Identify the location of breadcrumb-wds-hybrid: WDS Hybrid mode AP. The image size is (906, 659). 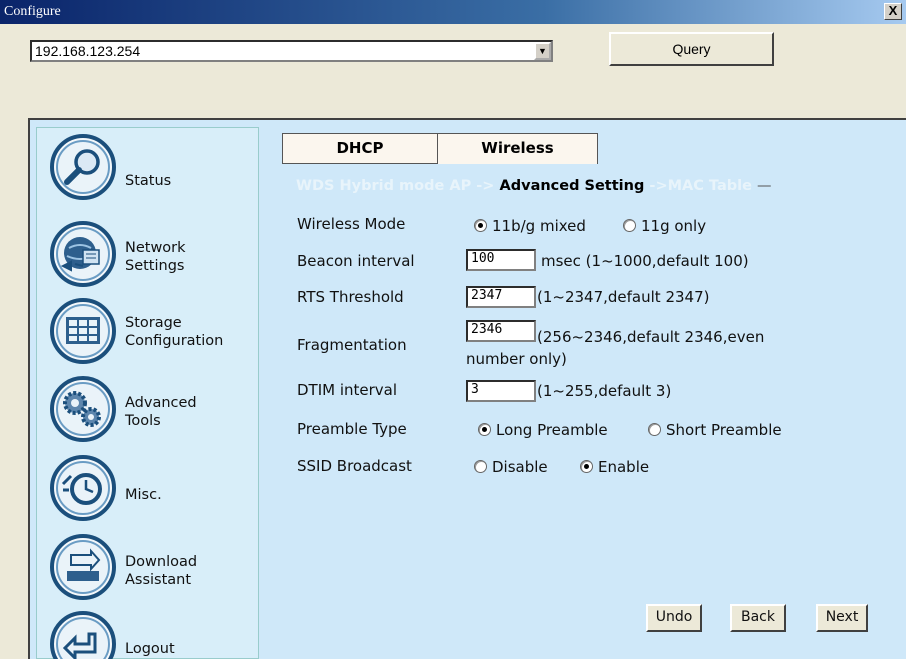
(383, 186).